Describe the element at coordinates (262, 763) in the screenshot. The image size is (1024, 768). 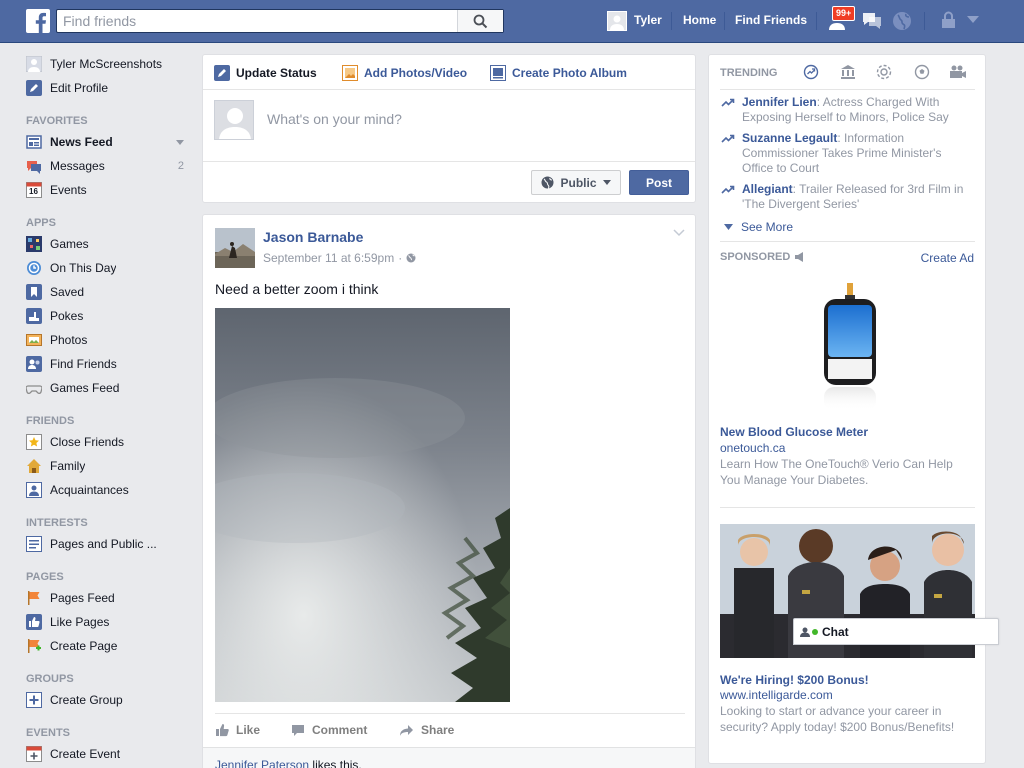
I see `liker-name-link: Jennifer Paterson` at that location.